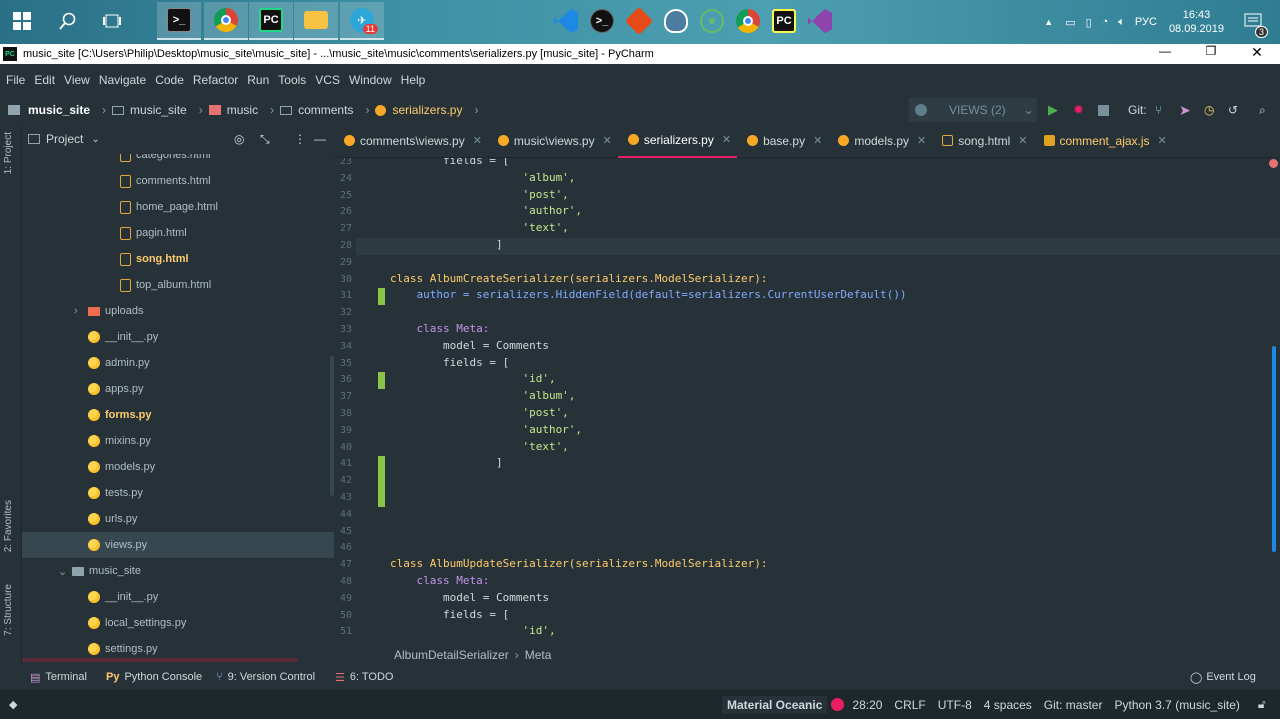 This screenshot has height=719, width=1280. What do you see at coordinates (233, 110) in the screenshot?
I see `crumb-music: music` at bounding box center [233, 110].